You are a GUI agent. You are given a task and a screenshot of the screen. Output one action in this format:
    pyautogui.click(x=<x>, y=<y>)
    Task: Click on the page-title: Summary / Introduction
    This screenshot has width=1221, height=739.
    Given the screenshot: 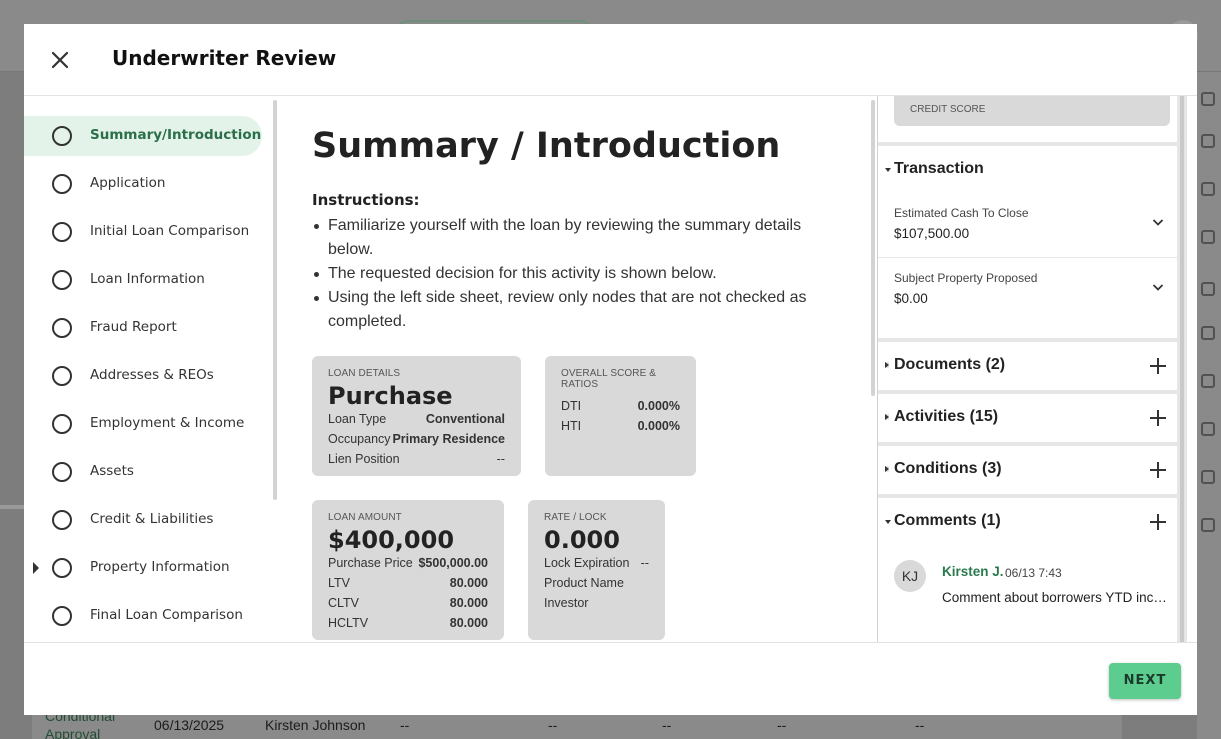 What is the action you would take?
    pyautogui.click(x=546, y=146)
    